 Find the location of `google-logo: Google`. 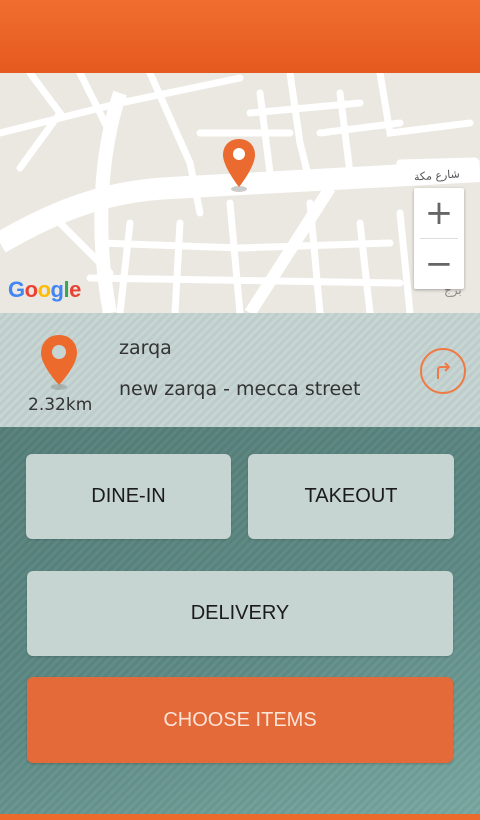

google-logo: Google is located at coordinates (44, 289).